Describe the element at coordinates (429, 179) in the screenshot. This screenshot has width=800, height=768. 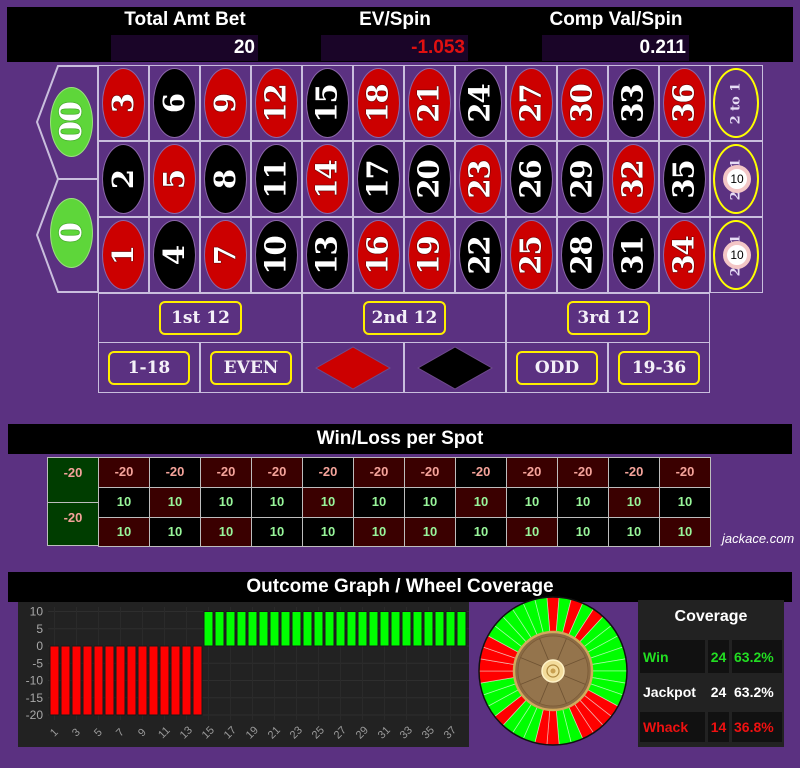
I see `number-cell-20: 20` at that location.